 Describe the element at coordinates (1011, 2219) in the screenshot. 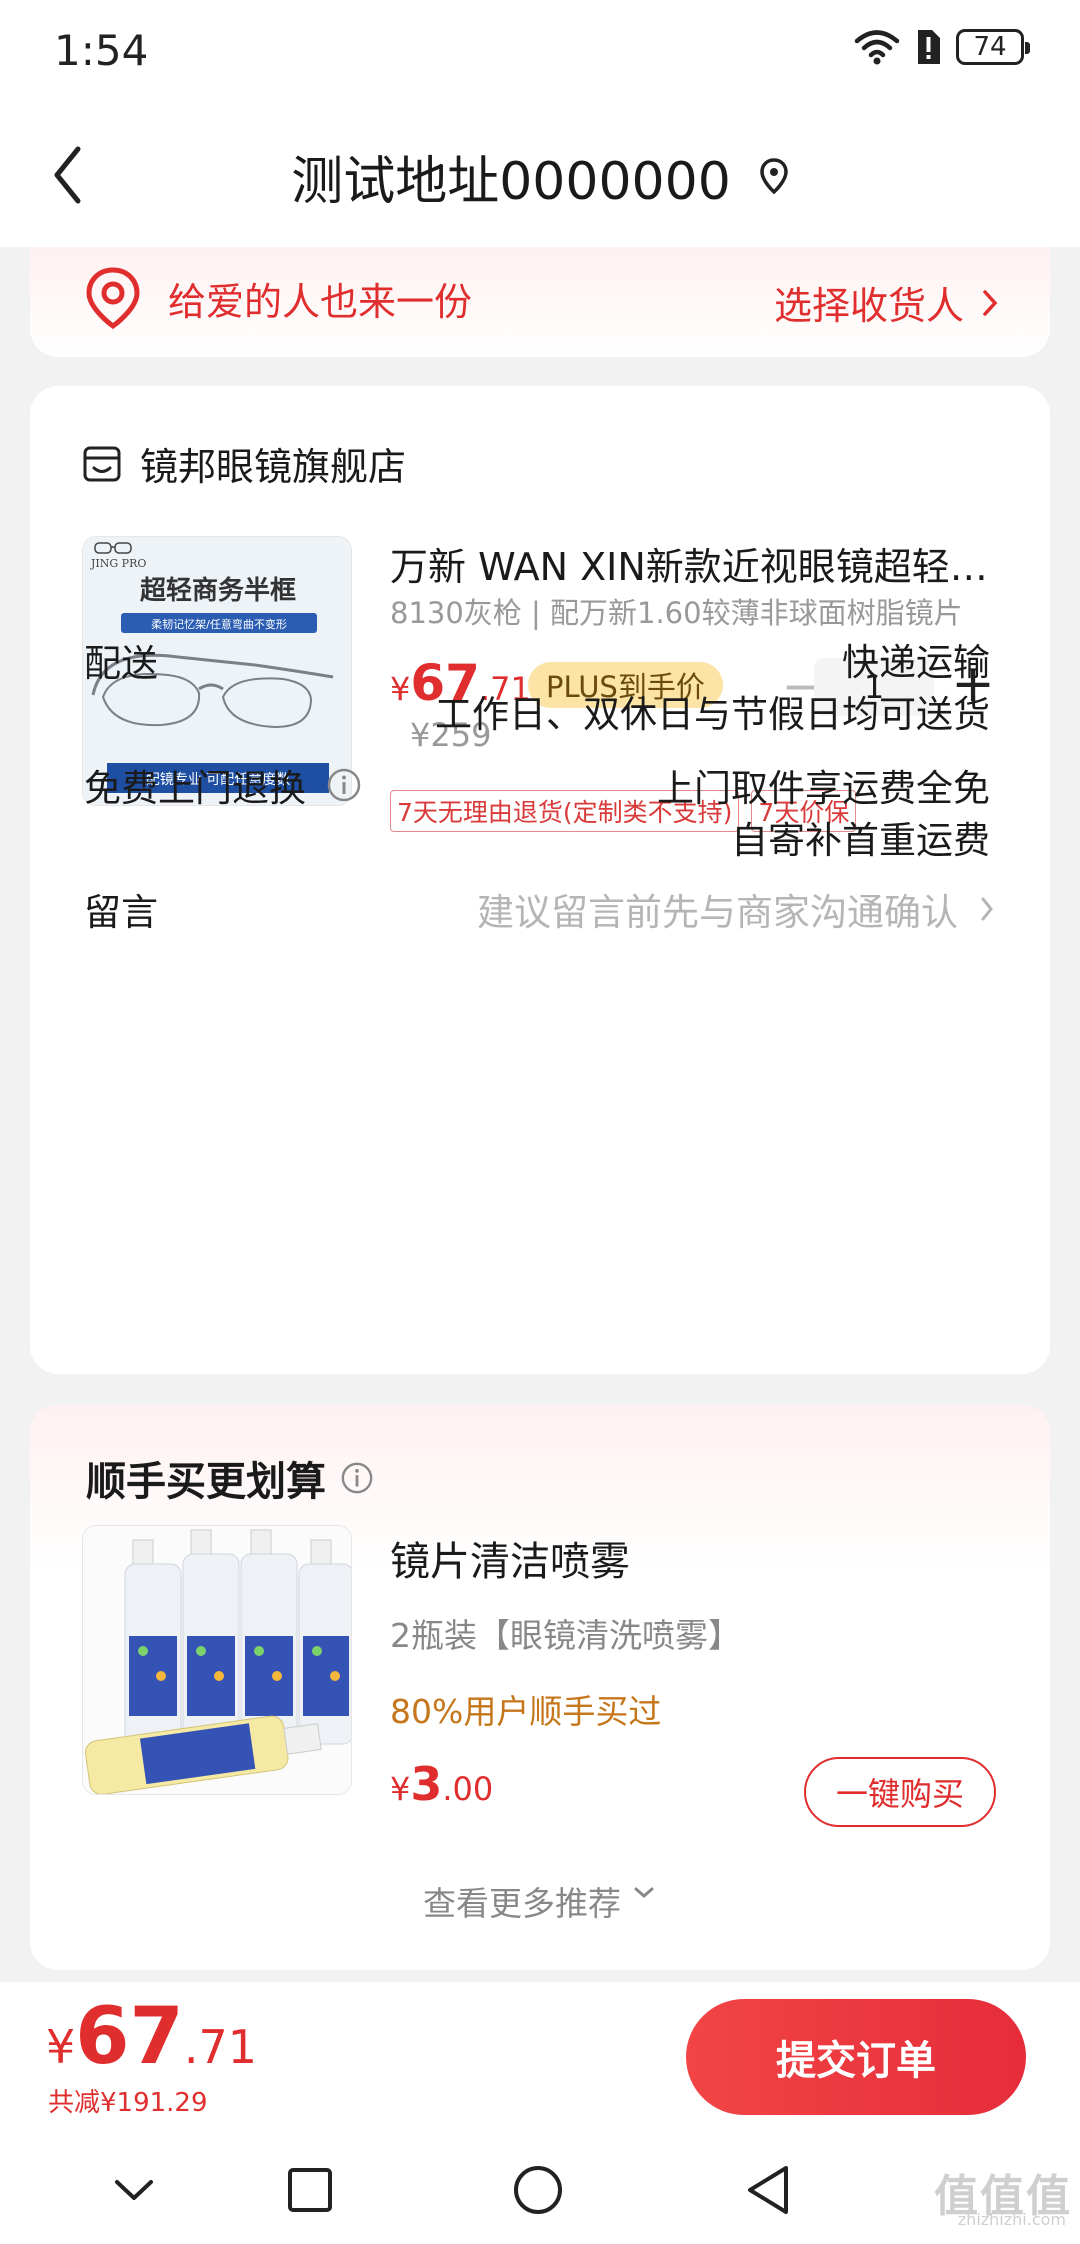

I see `watermark-url: zhizhizhi.com` at that location.